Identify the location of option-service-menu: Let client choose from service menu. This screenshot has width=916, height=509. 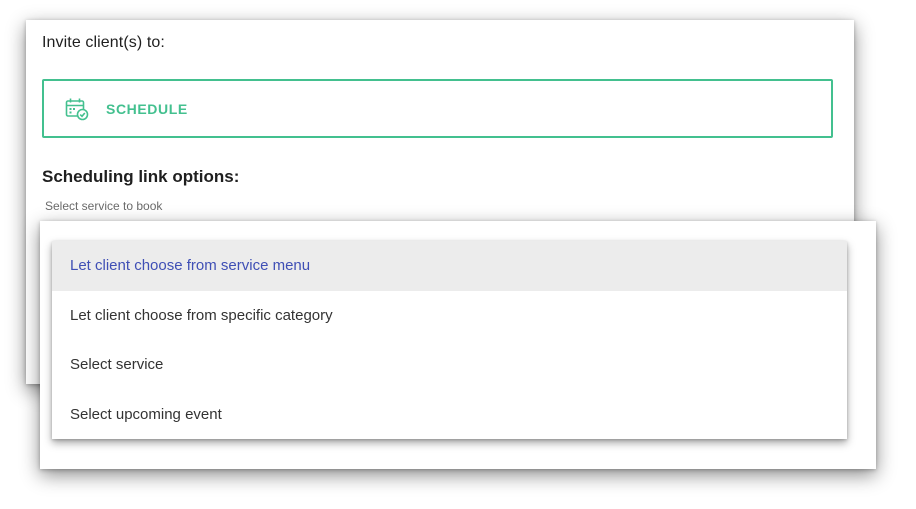
(449, 266).